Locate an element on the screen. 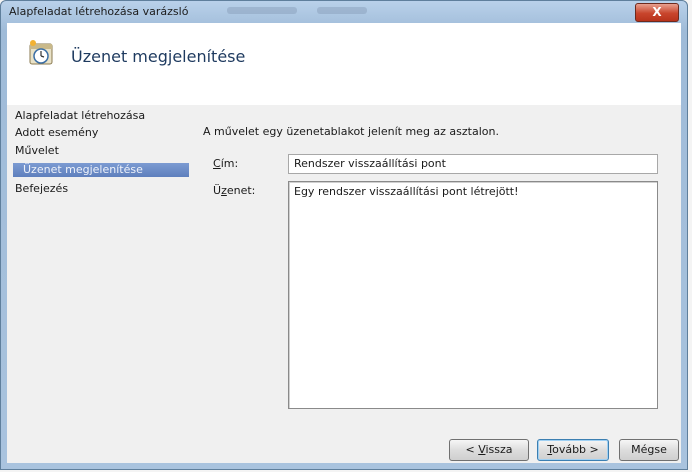 This screenshot has height=472, width=692. message-label: Üzenet: is located at coordinates (234, 190).